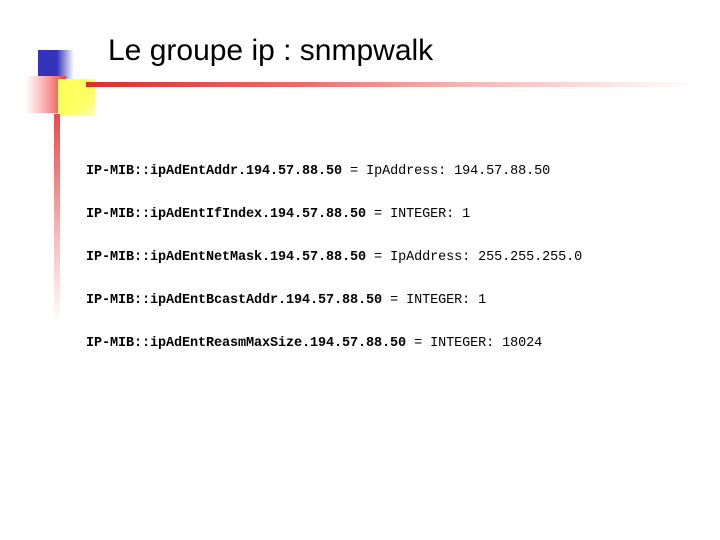 This screenshot has width=720, height=540. I want to click on snmp-oid: IP-MIB::ipAdEntNetMask.194.57.88.50, so click(226, 257).